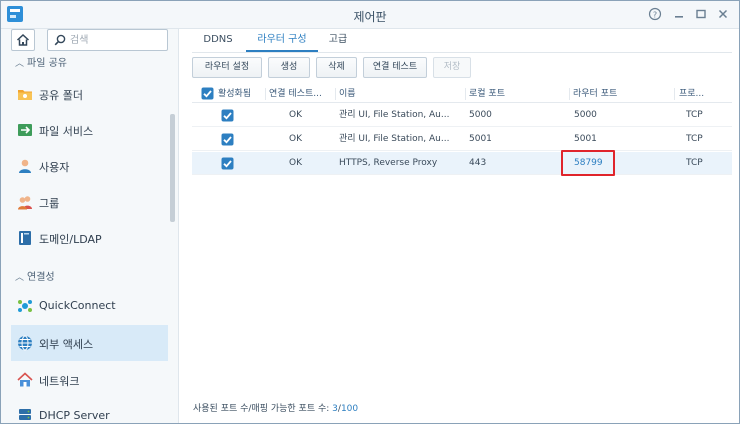 Image resolution: width=740 pixels, height=424 pixels. What do you see at coordinates (207, 93) in the screenshot?
I see `select-all-checkbox` at bounding box center [207, 93].